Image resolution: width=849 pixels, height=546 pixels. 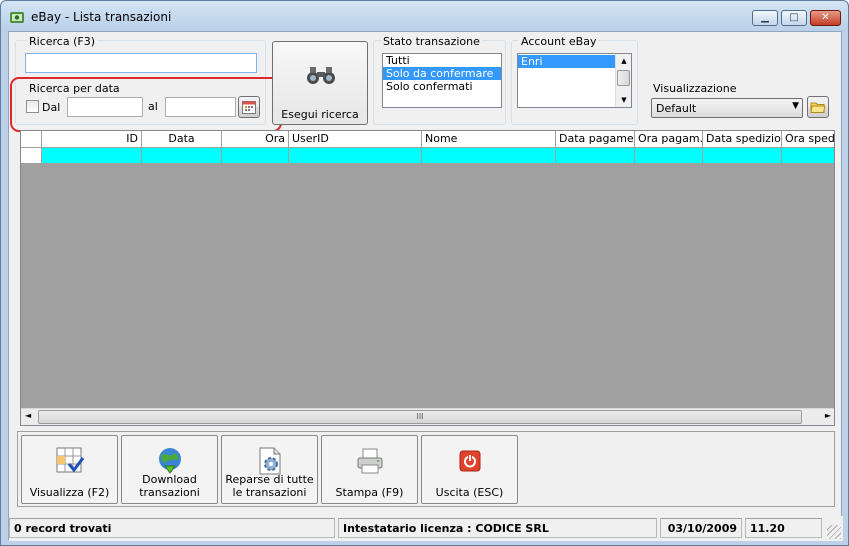 I want to click on print-button: Stampa (F9), so click(x=369, y=469).